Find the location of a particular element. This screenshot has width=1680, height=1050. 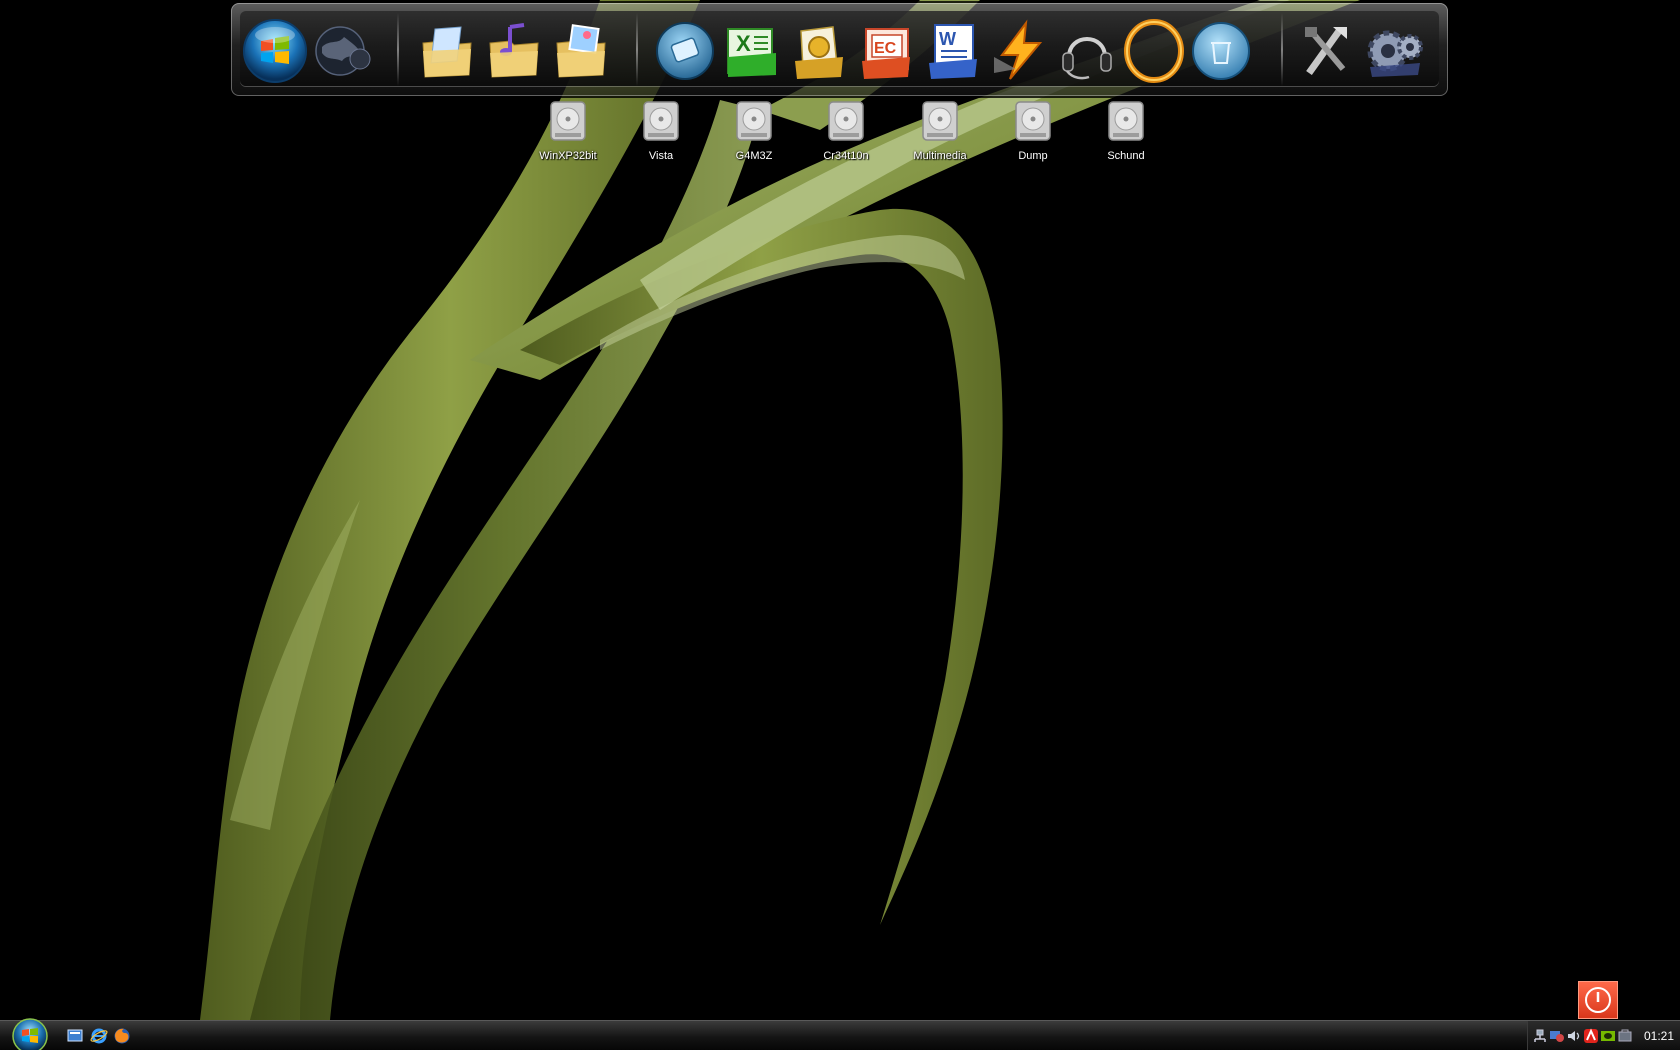

word-icon: W is located at coordinates (953, 51).